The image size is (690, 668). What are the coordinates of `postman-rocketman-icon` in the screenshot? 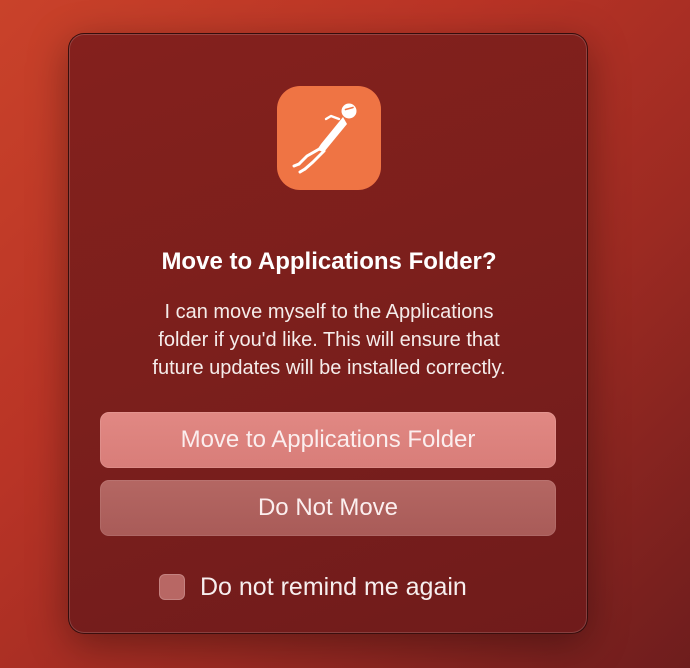 It's located at (324, 138).